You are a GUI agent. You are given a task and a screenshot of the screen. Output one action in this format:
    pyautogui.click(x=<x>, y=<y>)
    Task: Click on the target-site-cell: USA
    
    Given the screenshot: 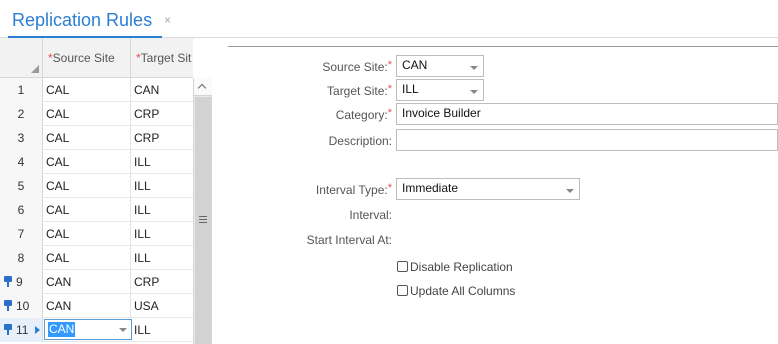 What is the action you would take?
    pyautogui.click(x=162, y=306)
    